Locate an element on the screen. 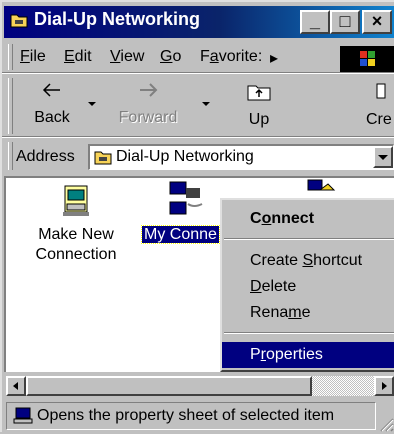 This screenshot has height=434, width=394. address-label: Address is located at coordinates (45, 156).